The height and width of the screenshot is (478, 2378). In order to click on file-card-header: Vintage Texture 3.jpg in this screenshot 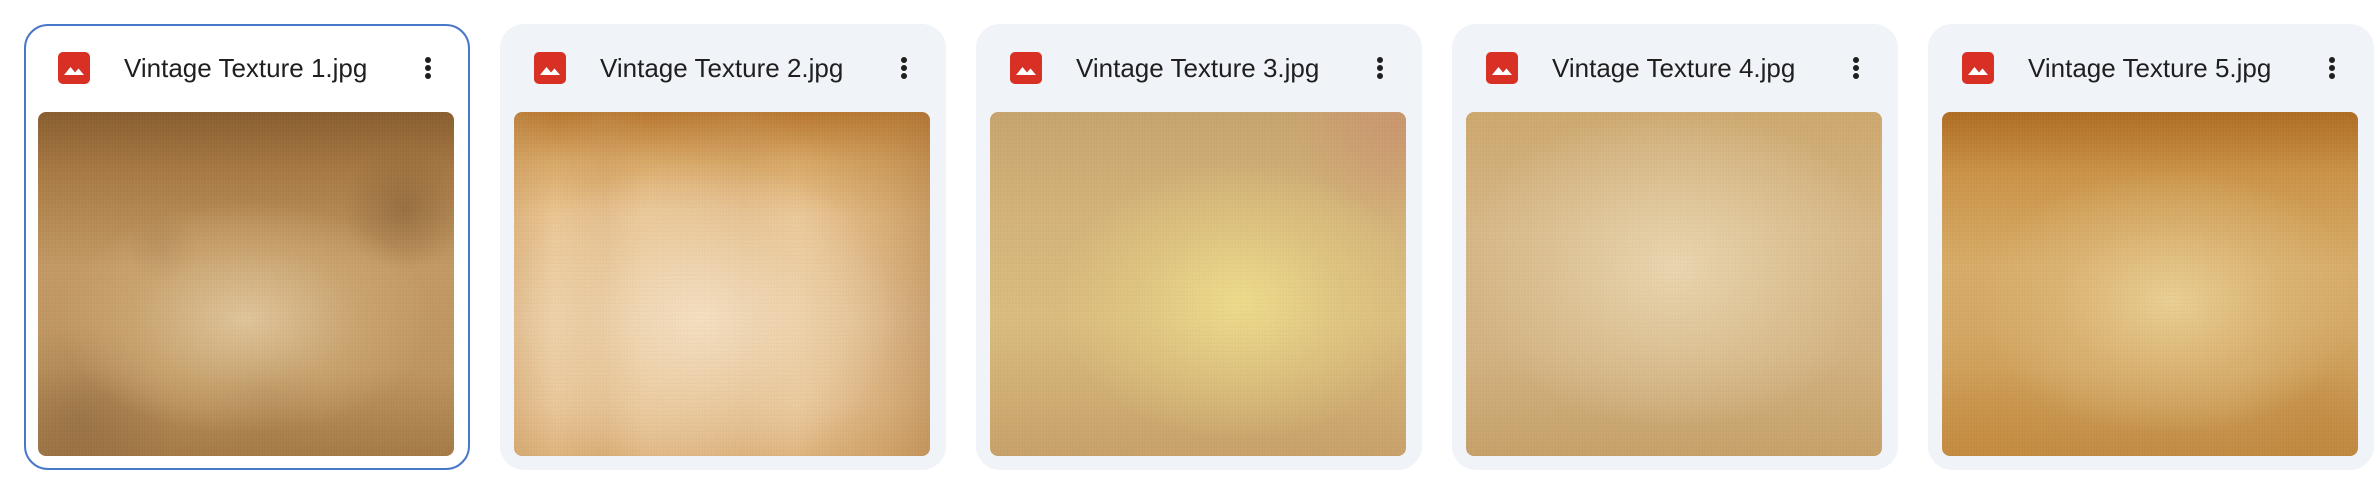, I will do `click(1199, 68)`.